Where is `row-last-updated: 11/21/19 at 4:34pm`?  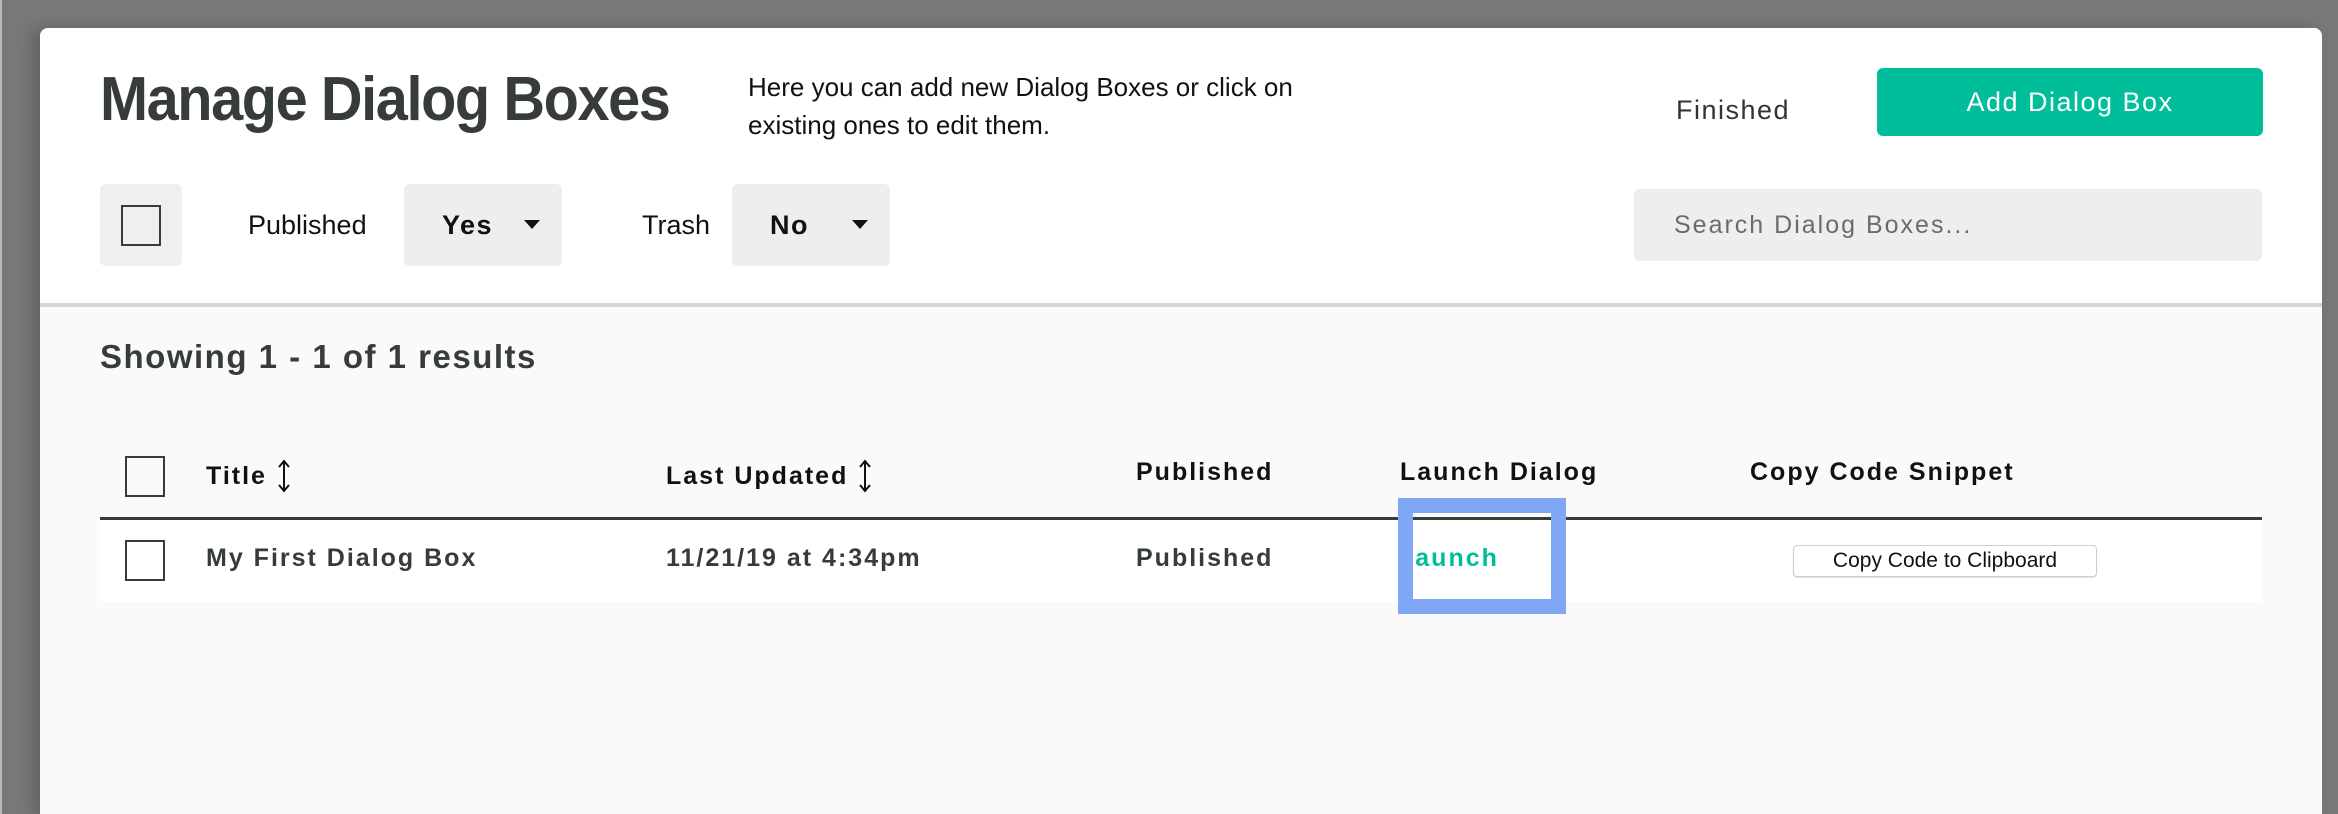
row-last-updated: 11/21/19 at 4:34pm is located at coordinates (794, 558).